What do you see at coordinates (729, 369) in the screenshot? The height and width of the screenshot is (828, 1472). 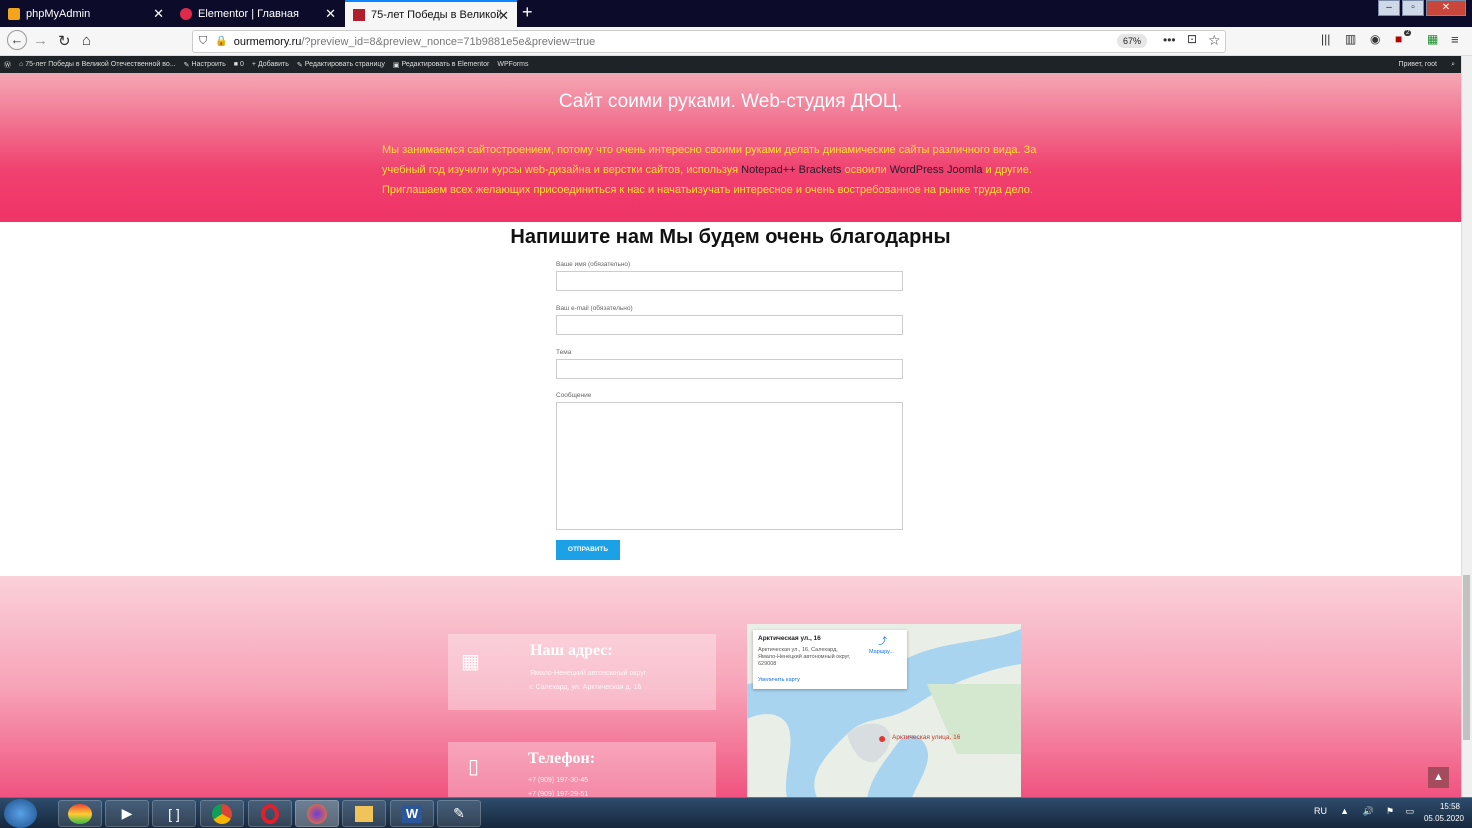 I see `subject-input` at bounding box center [729, 369].